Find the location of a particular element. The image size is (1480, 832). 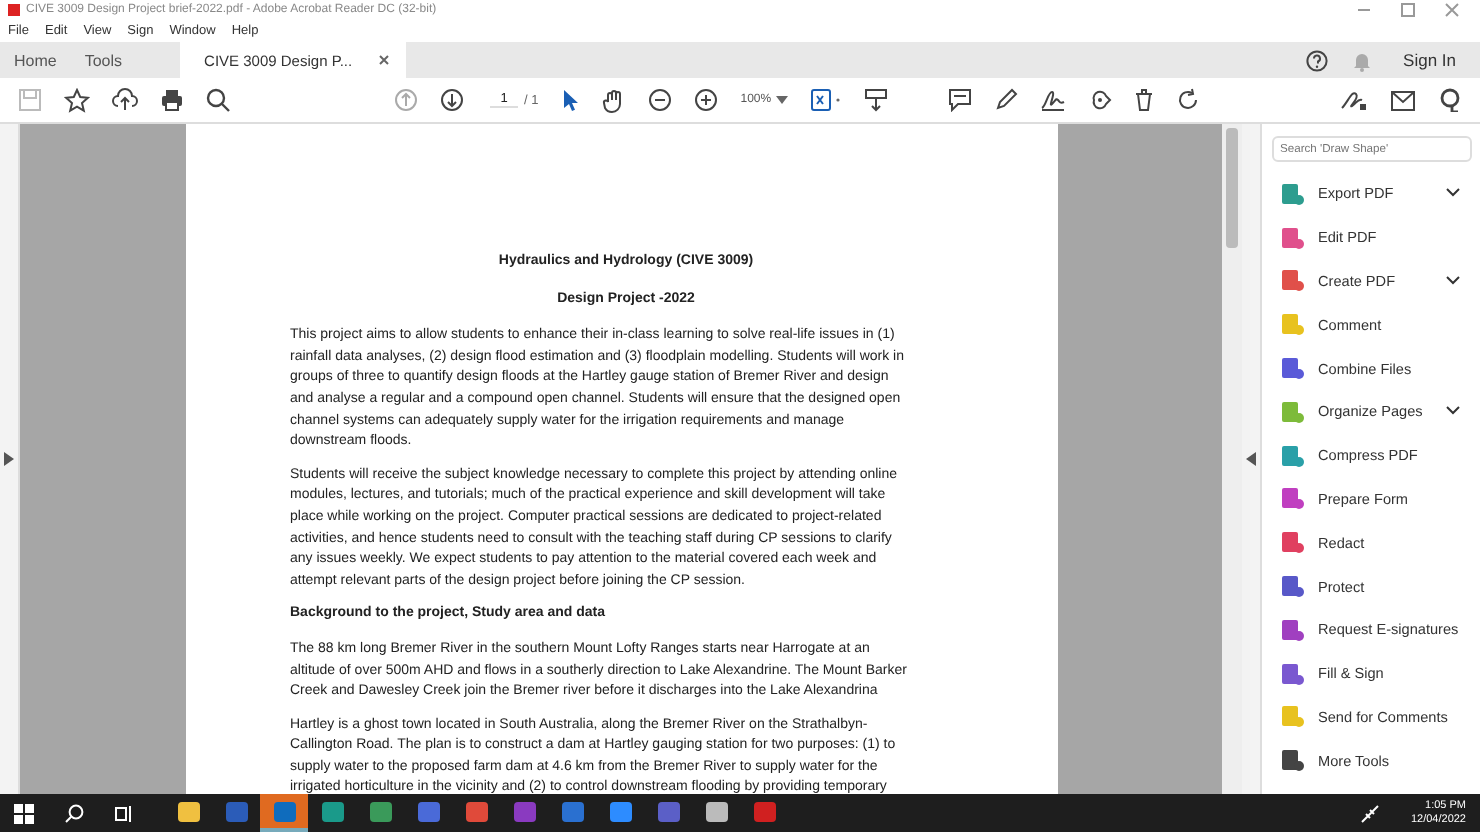

windows-start-icon is located at coordinates (24, 813).